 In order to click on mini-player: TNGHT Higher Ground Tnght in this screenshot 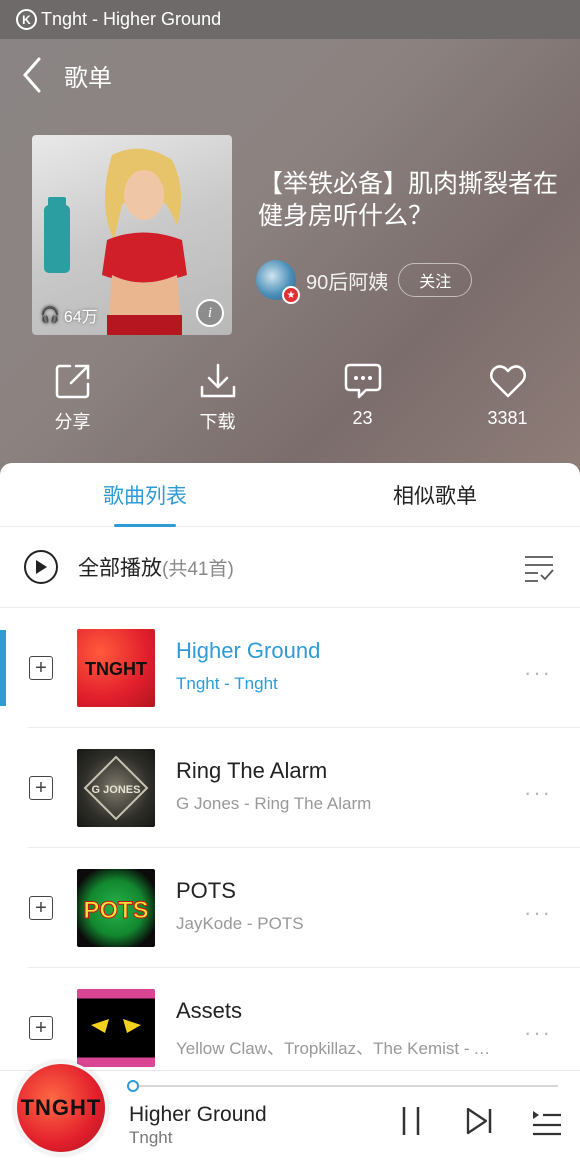, I will do `click(290, 1110)`.